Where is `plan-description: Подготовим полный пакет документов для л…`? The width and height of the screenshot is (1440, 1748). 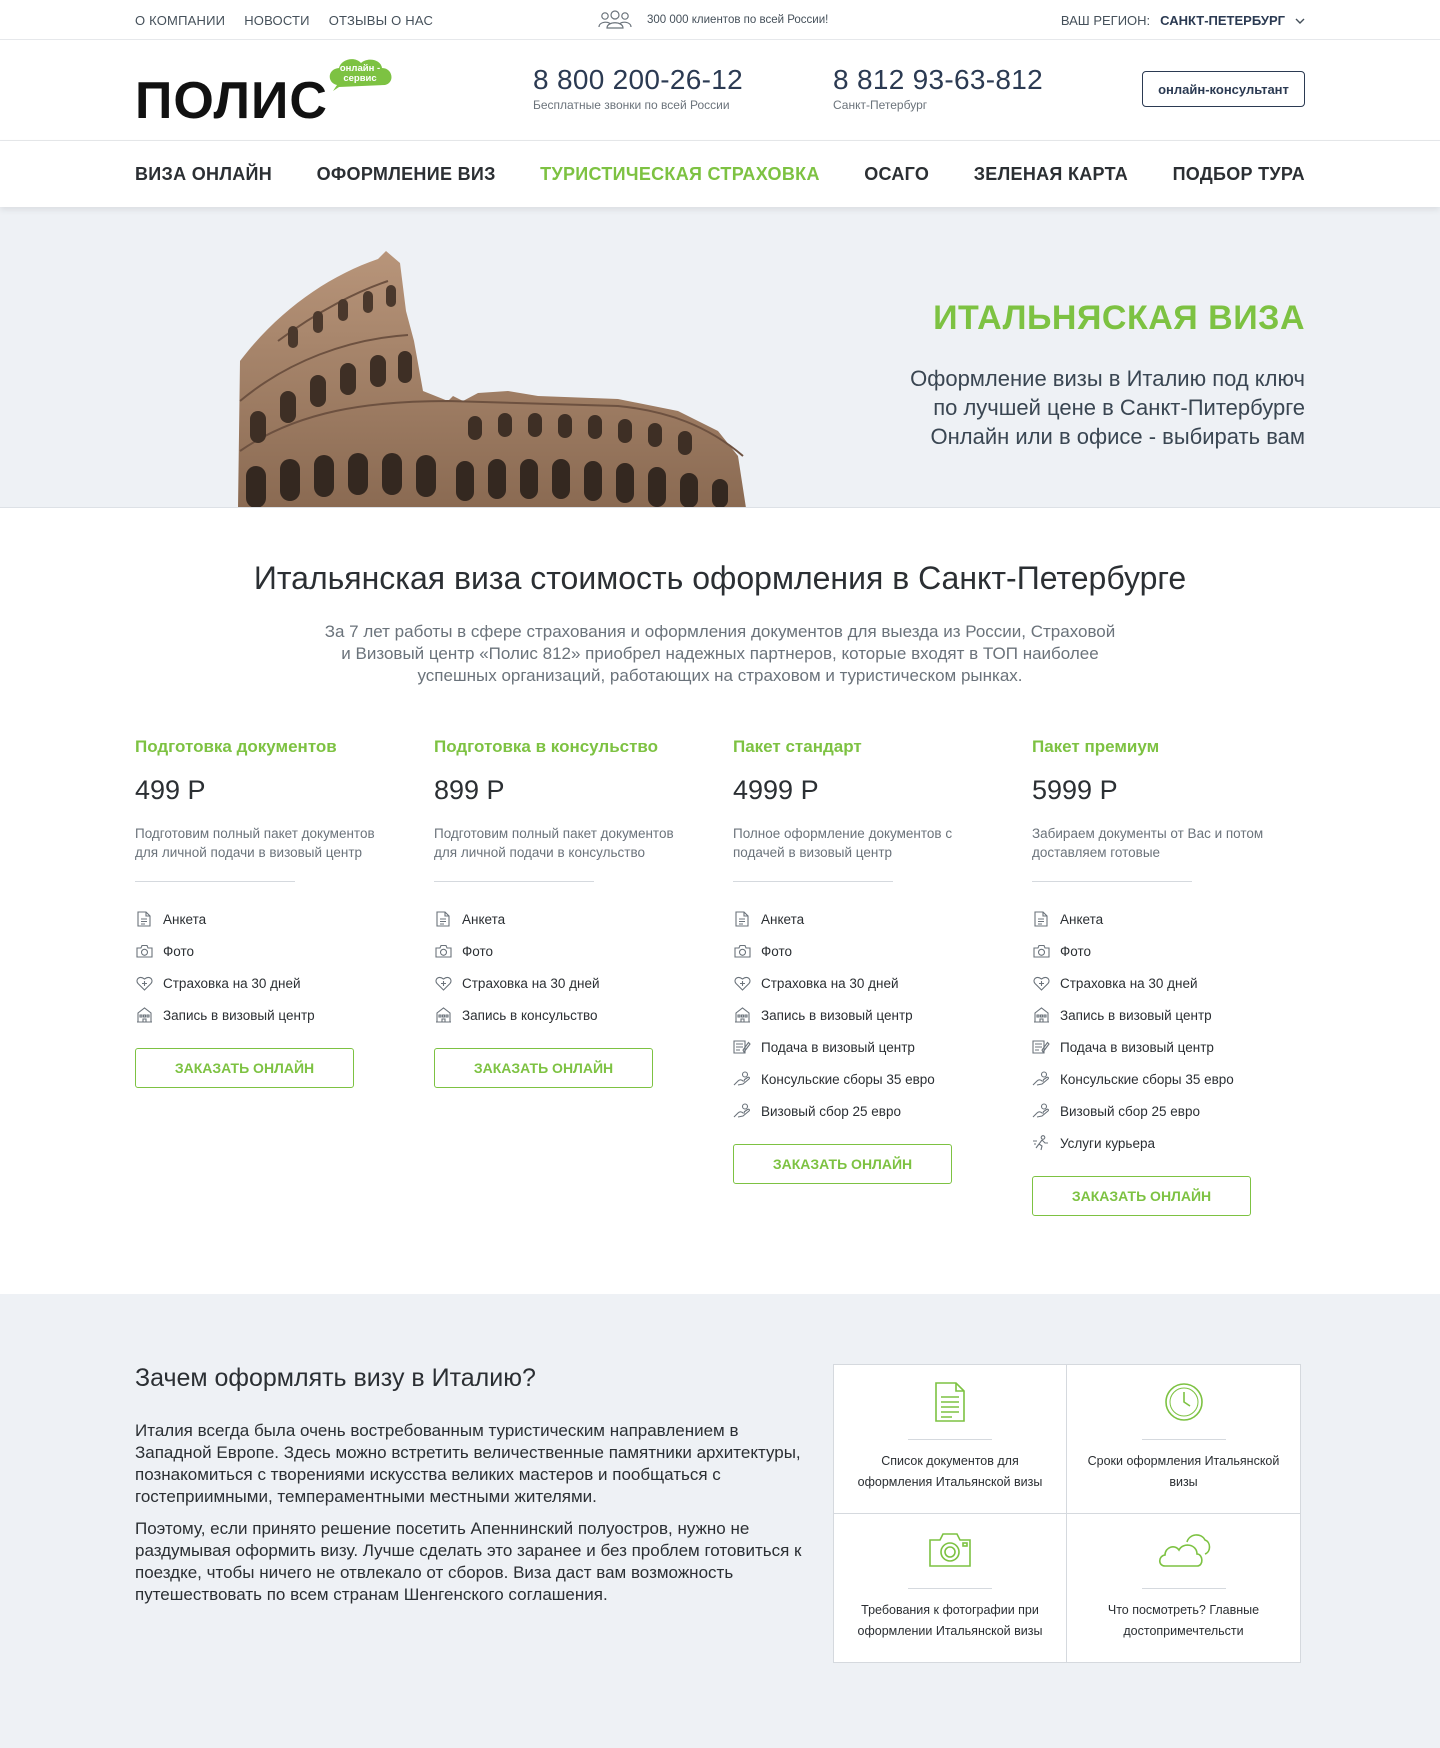 plan-description: Подготовим полный пакет документов для л… is located at coordinates (554, 843).